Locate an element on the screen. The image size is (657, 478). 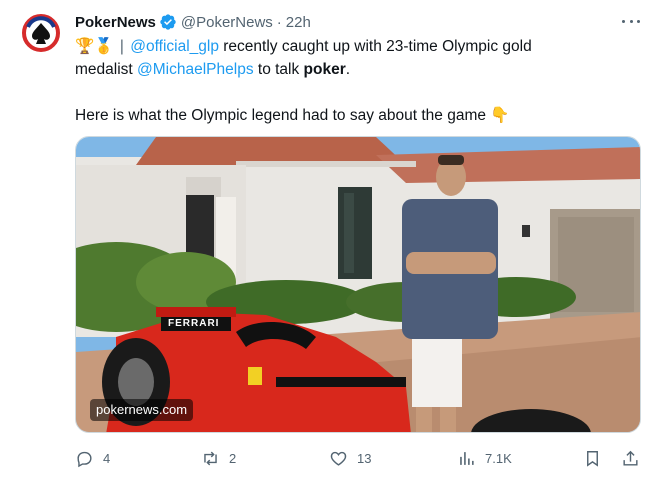
mention-official-glp: @official_glp is located at coordinates (174, 46).